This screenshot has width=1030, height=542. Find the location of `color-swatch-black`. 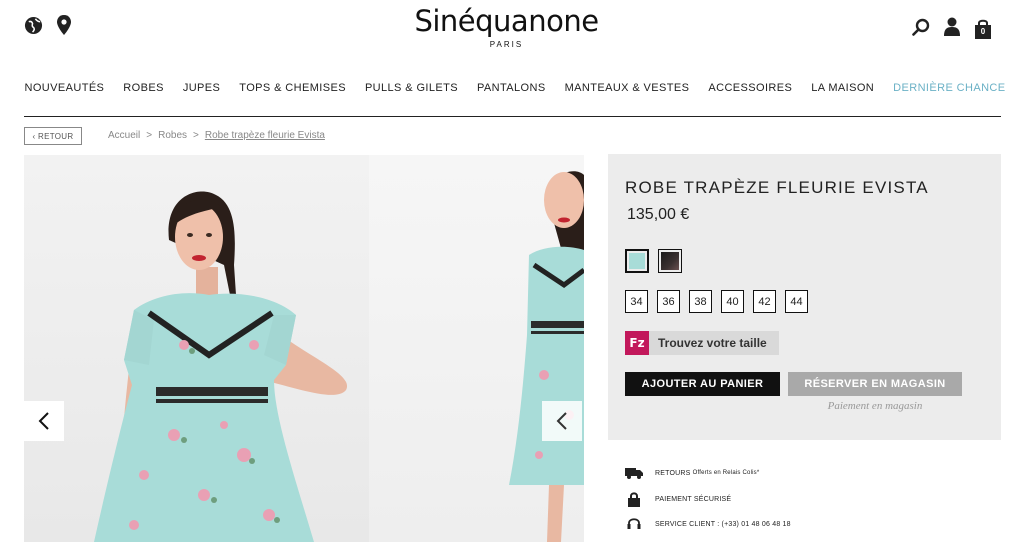

color-swatch-black is located at coordinates (670, 261).